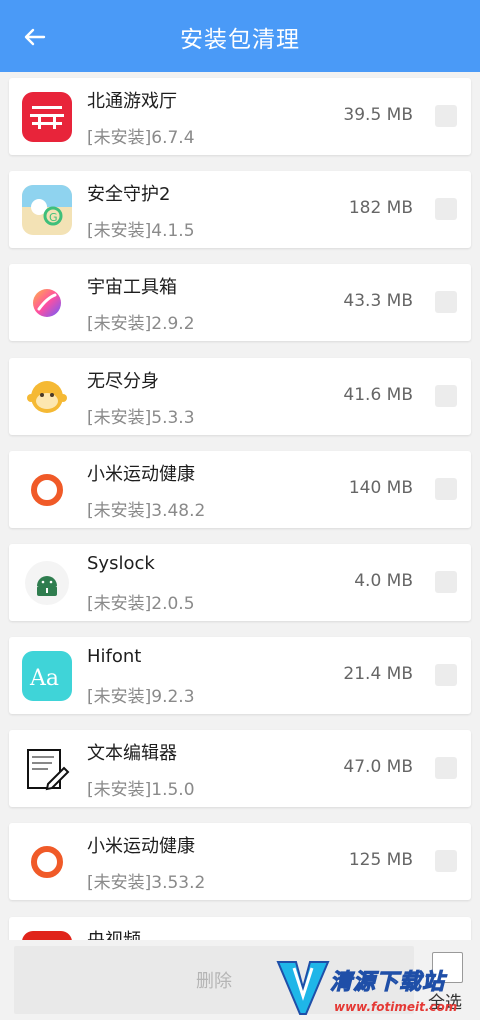  What do you see at coordinates (141, 790) in the screenshot?
I see `app-version: [未安装]1.5.0` at bounding box center [141, 790].